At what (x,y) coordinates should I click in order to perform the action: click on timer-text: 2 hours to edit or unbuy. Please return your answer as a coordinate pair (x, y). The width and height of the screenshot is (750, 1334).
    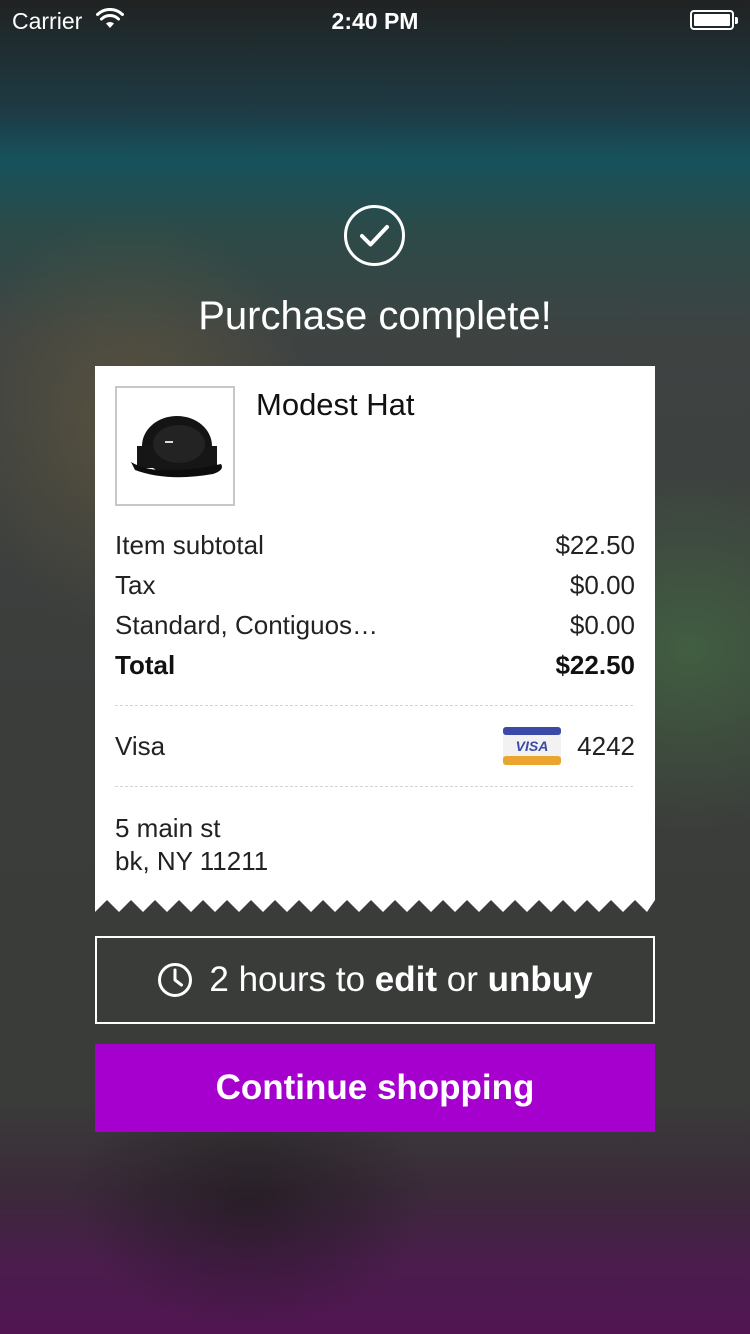
    Looking at the image, I should click on (401, 979).